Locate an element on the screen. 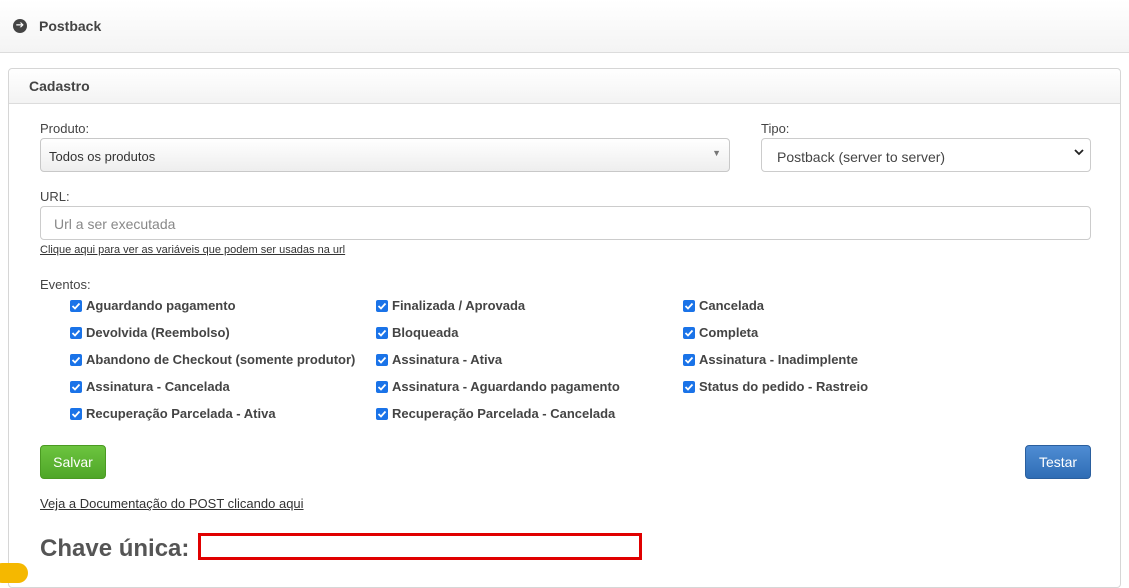  event-label: Completa is located at coordinates (729, 332).